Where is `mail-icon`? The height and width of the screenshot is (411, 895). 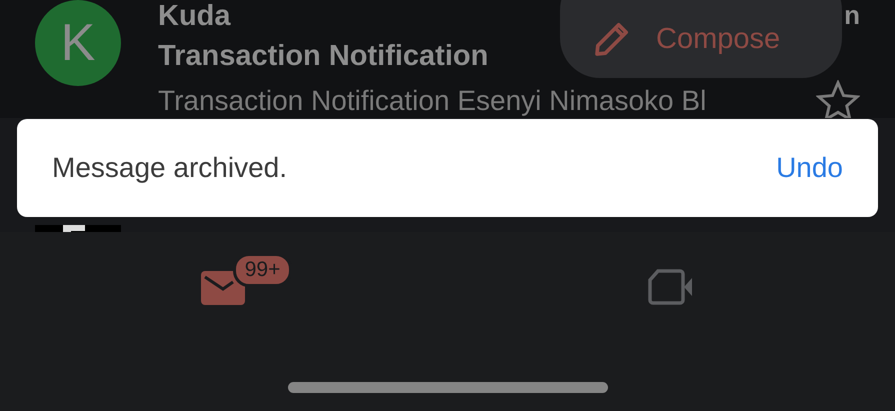
mail-icon is located at coordinates (223, 287).